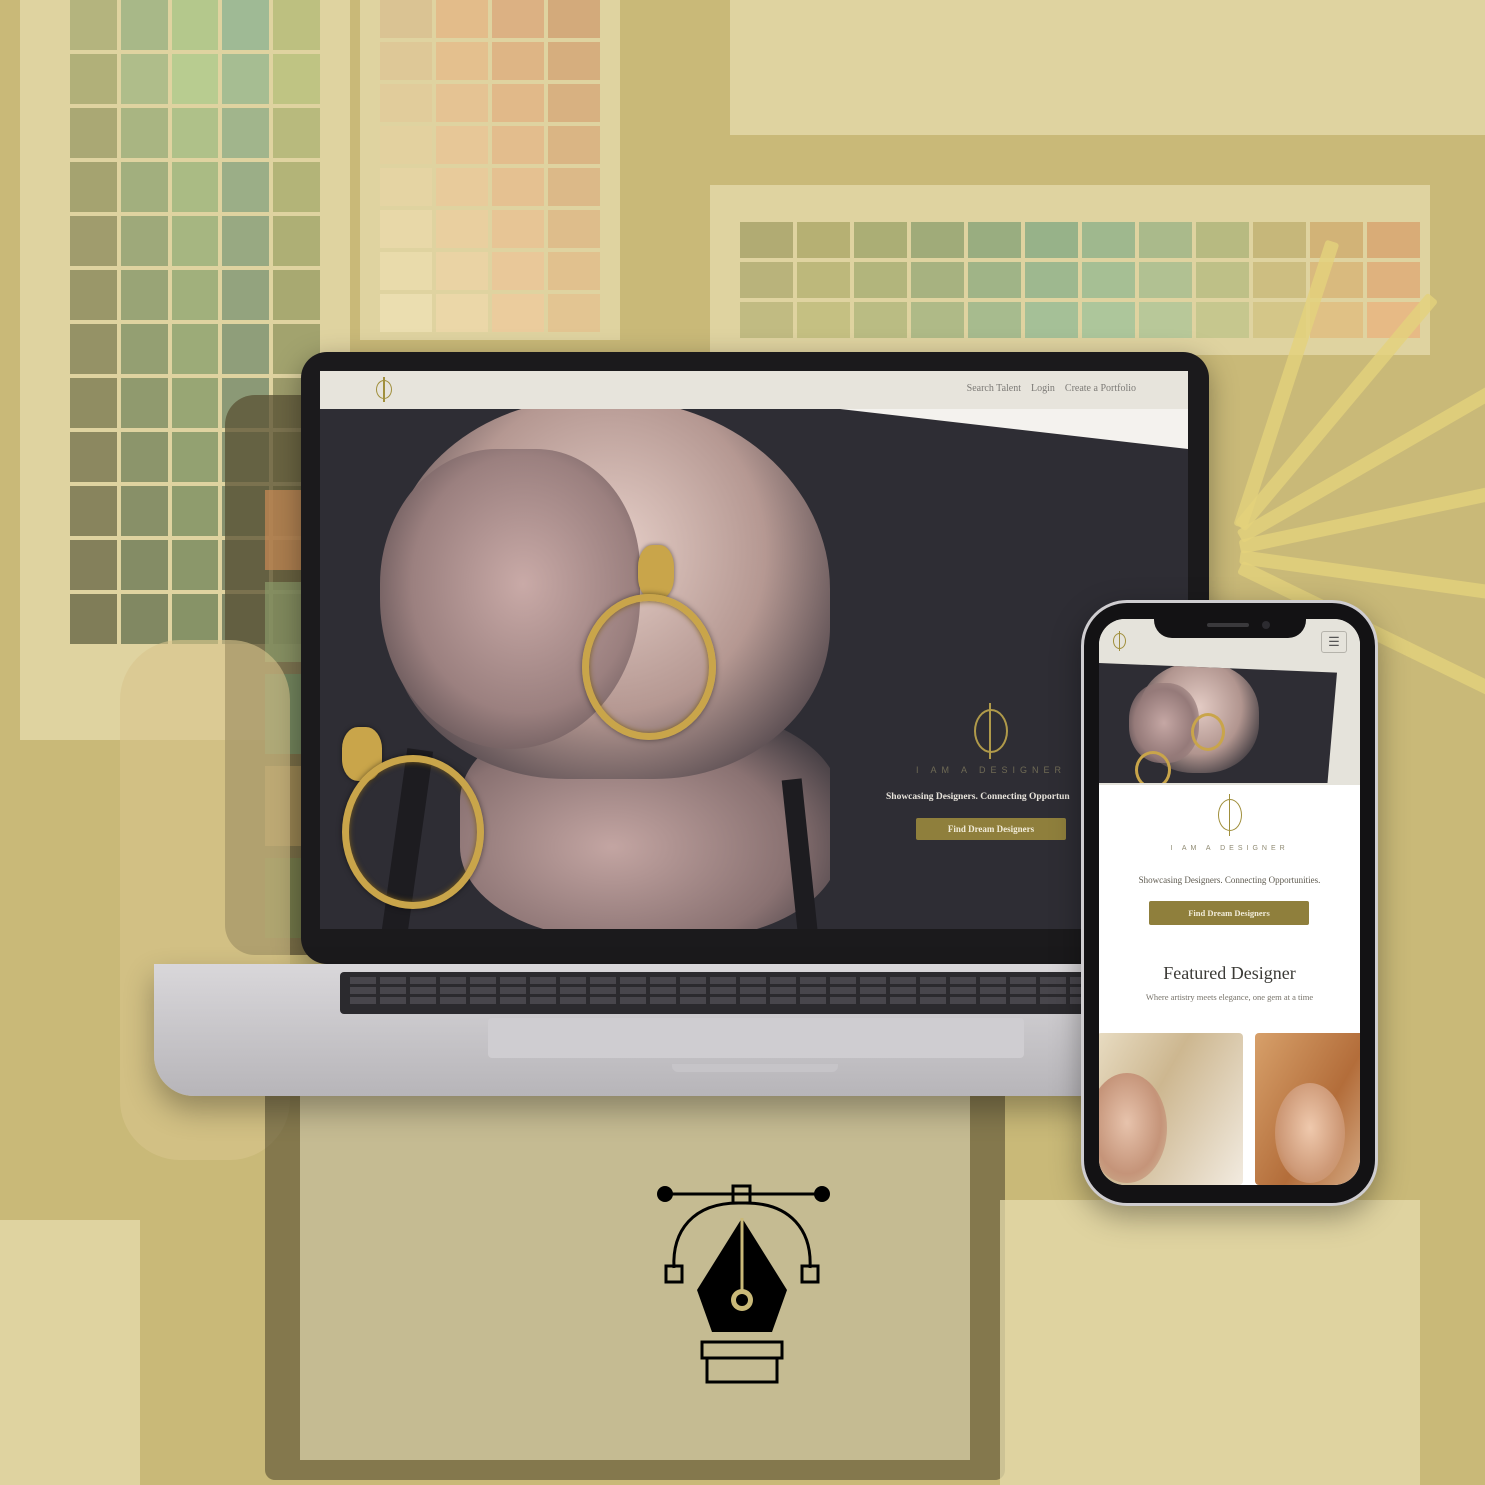 The width and height of the screenshot is (1485, 1485). I want to click on mobile-brand: I AM A DESIGNER, so click(1229, 823).